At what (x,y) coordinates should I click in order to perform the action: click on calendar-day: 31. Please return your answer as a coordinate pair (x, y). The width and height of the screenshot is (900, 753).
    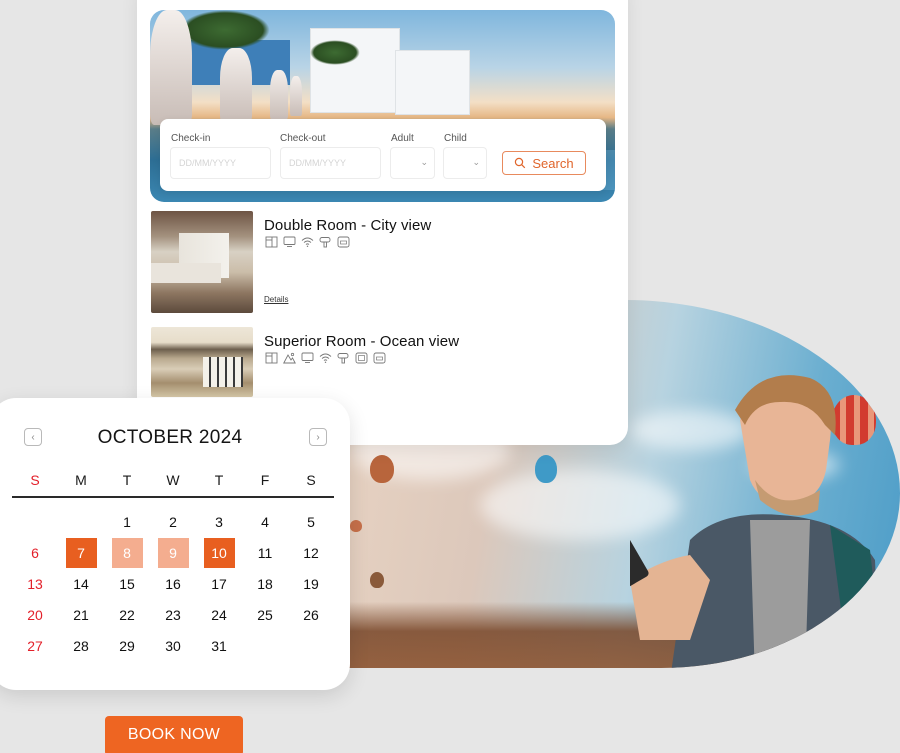
    Looking at the image, I should click on (219, 646).